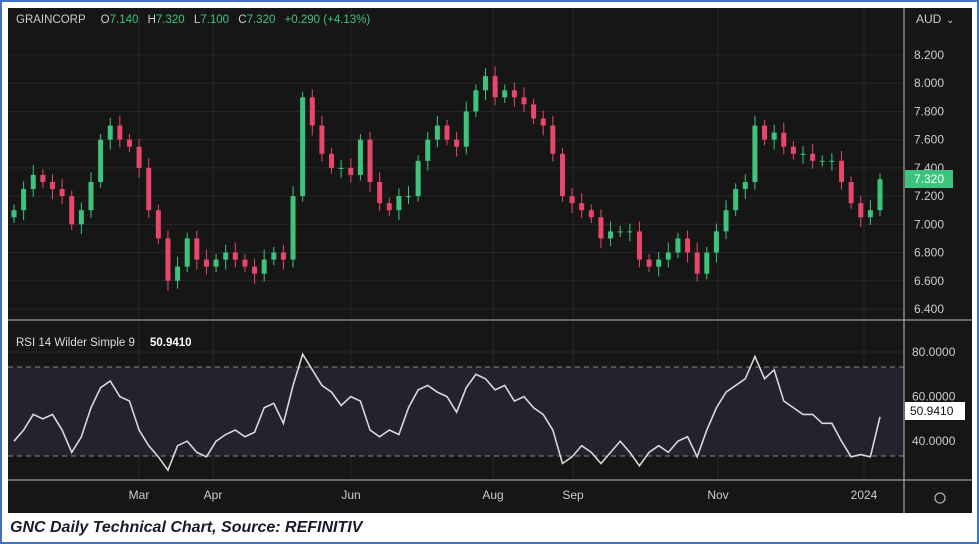 This screenshot has width=979, height=544. Describe the element at coordinates (350, 495) in the screenshot. I see `time-tick-label: Jun` at that location.